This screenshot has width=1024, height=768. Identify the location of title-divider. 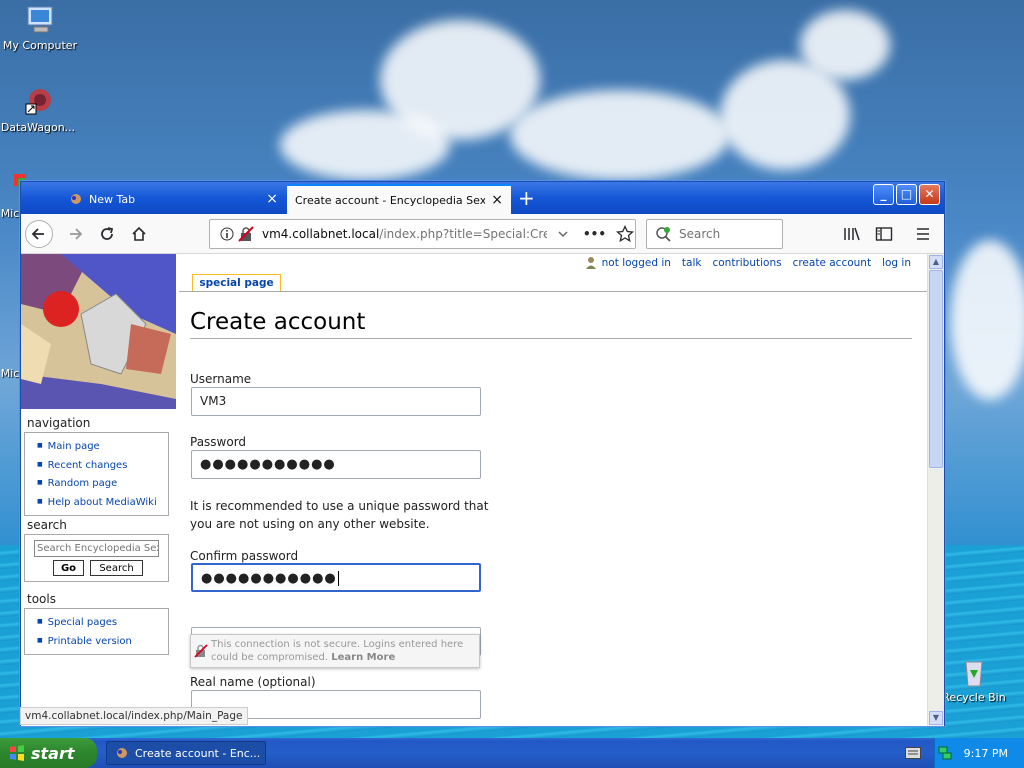
(551, 338).